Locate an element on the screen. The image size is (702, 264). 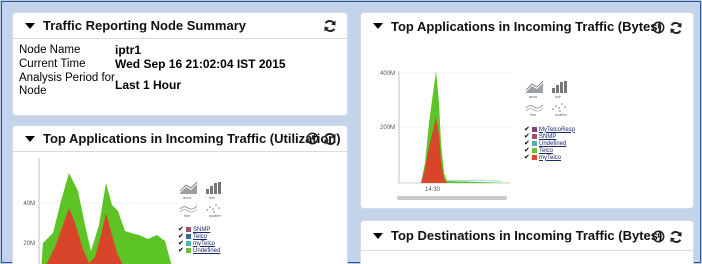
summary-value: iptr1 is located at coordinates (128, 50).